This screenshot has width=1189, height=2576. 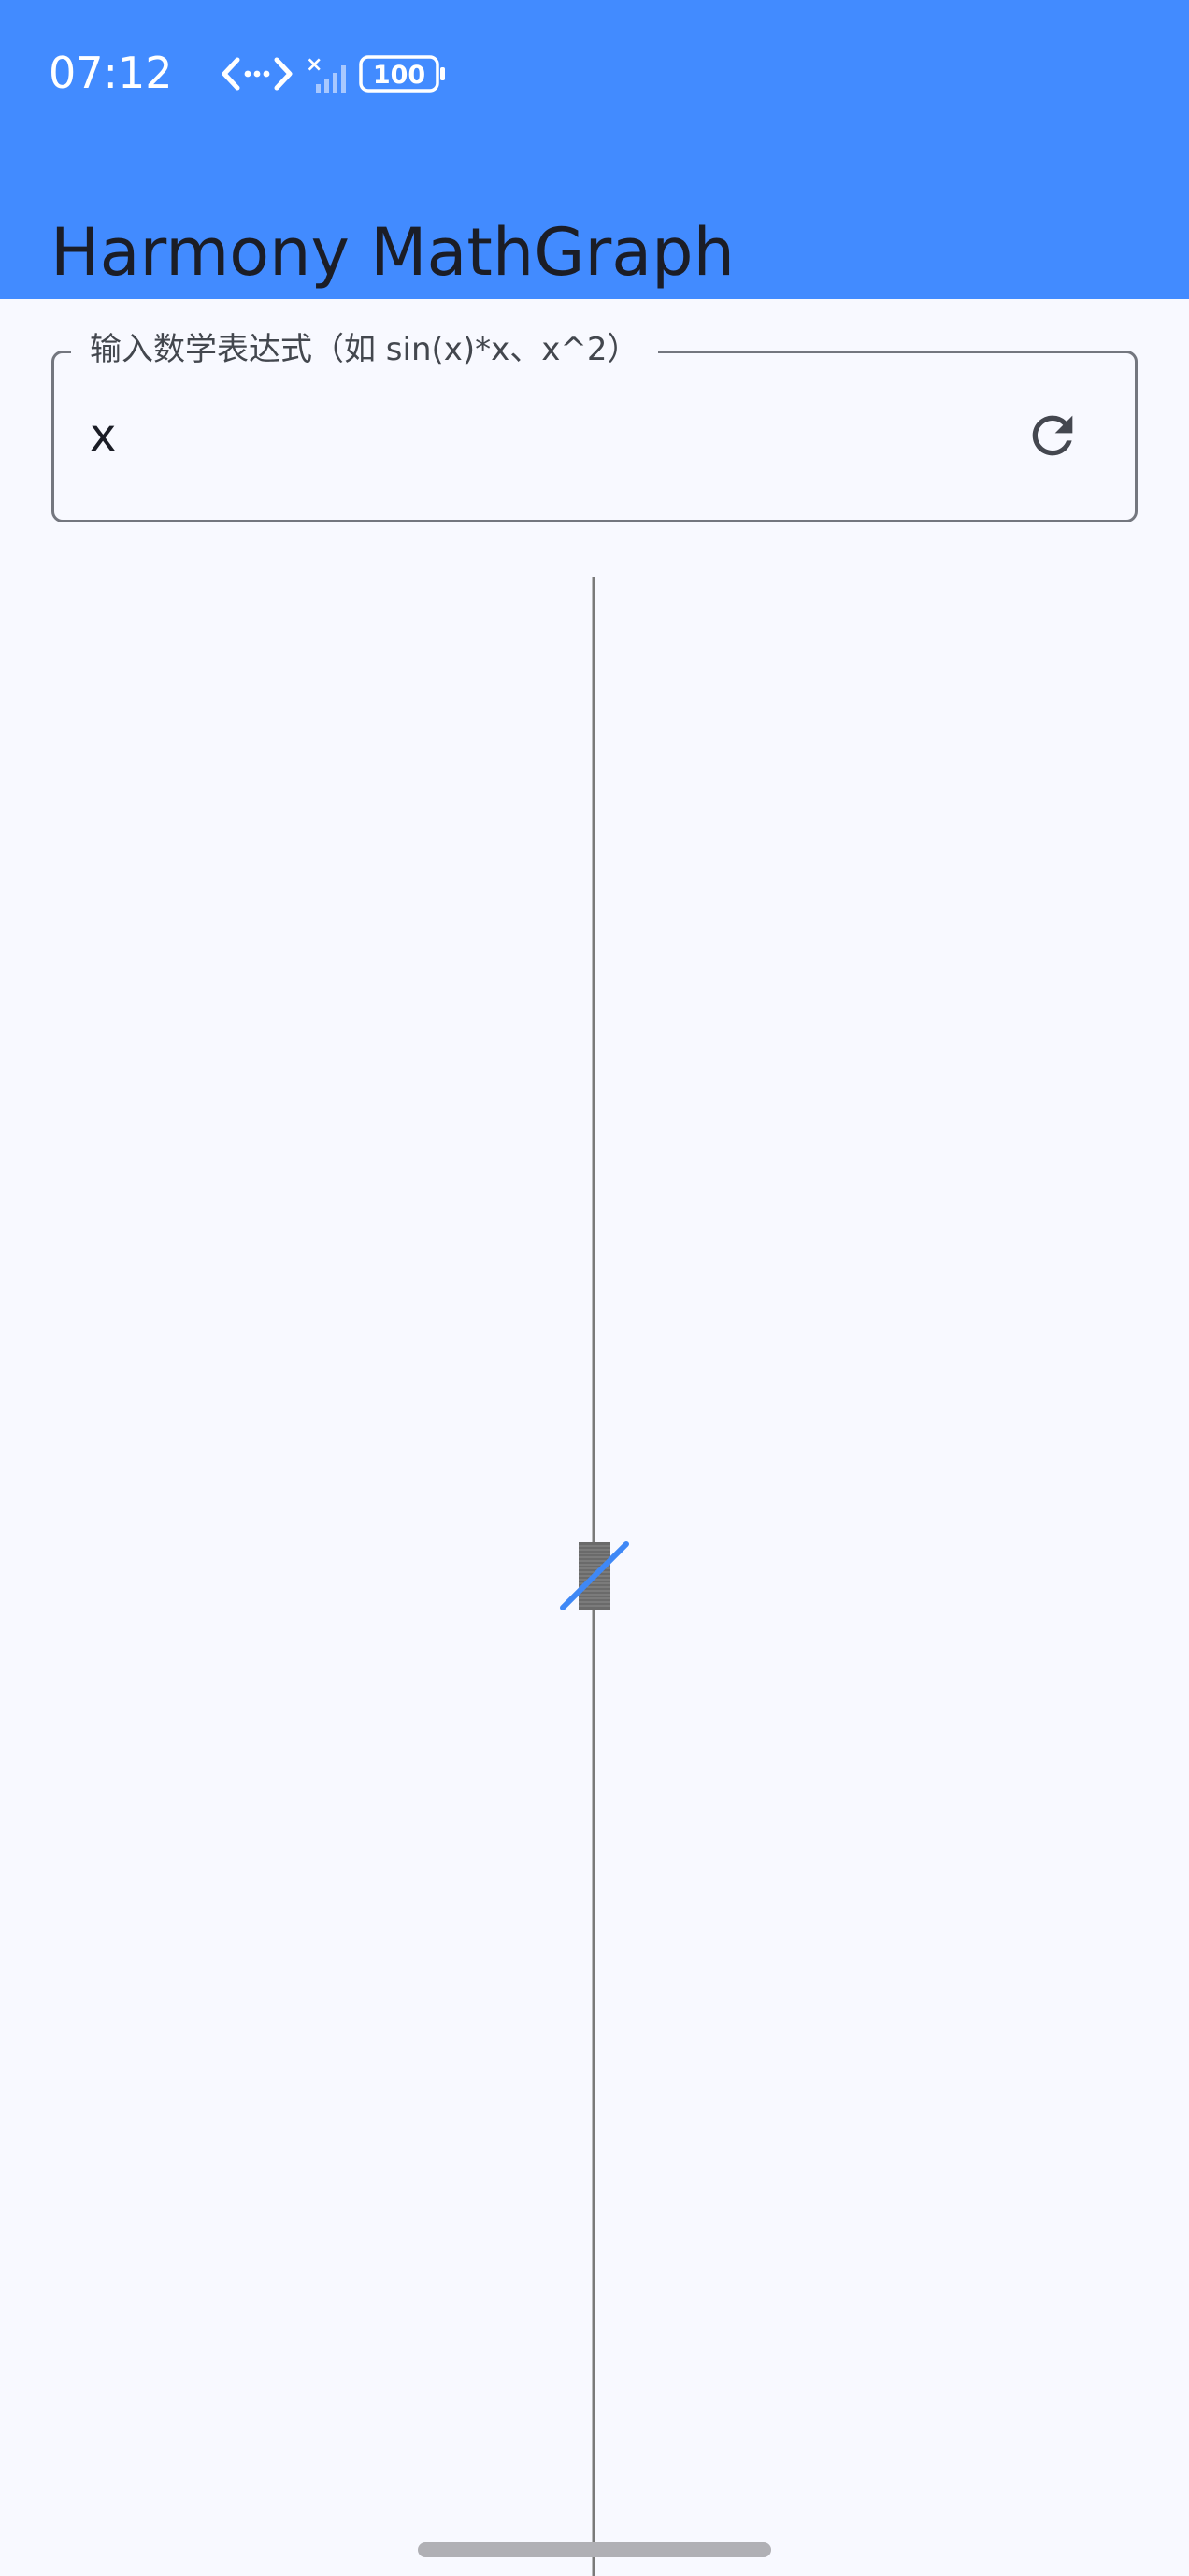 What do you see at coordinates (326, 73) in the screenshot?
I see `cellular-signal-icon: ×` at bounding box center [326, 73].